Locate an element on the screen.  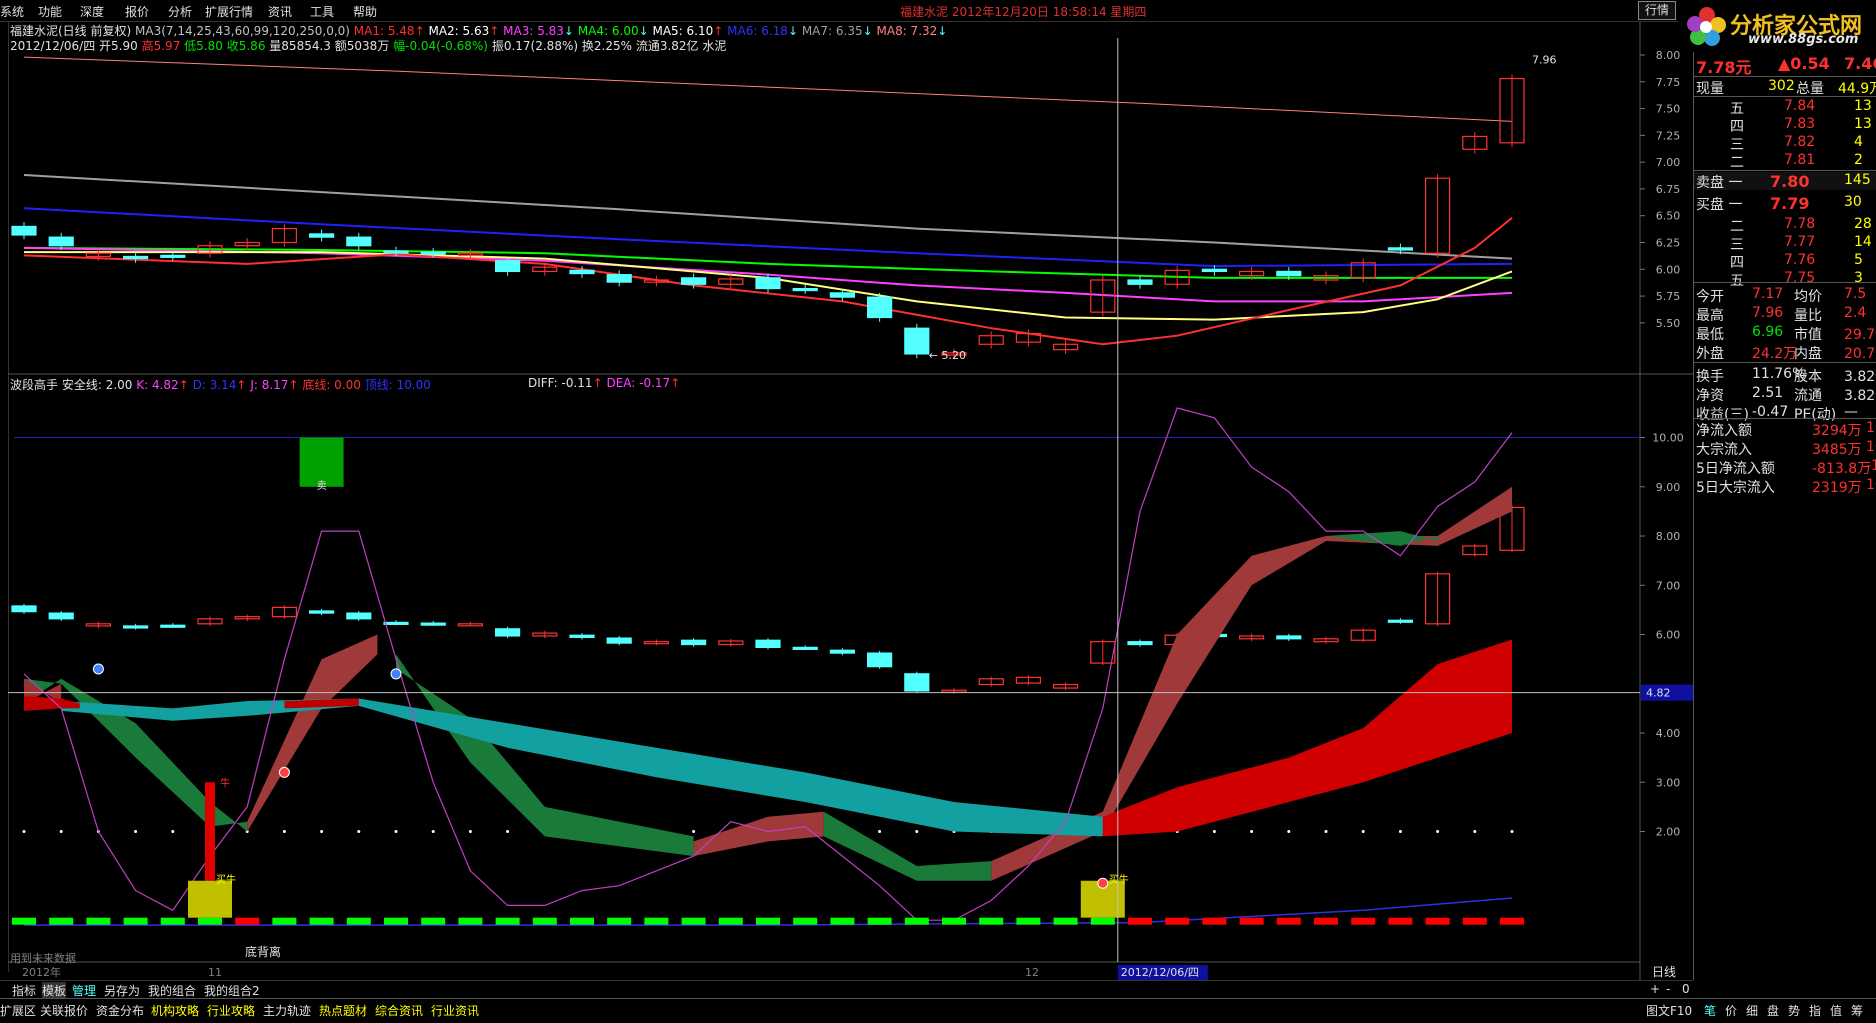
tab-save-as: 另存为 is located at coordinates (122, 990).